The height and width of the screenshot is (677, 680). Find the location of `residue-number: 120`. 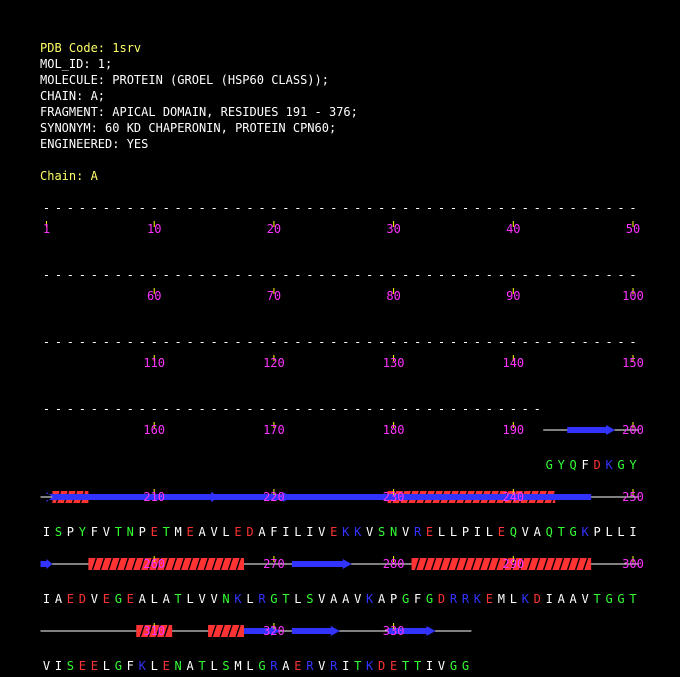

residue-number: 120 is located at coordinates (274, 363).